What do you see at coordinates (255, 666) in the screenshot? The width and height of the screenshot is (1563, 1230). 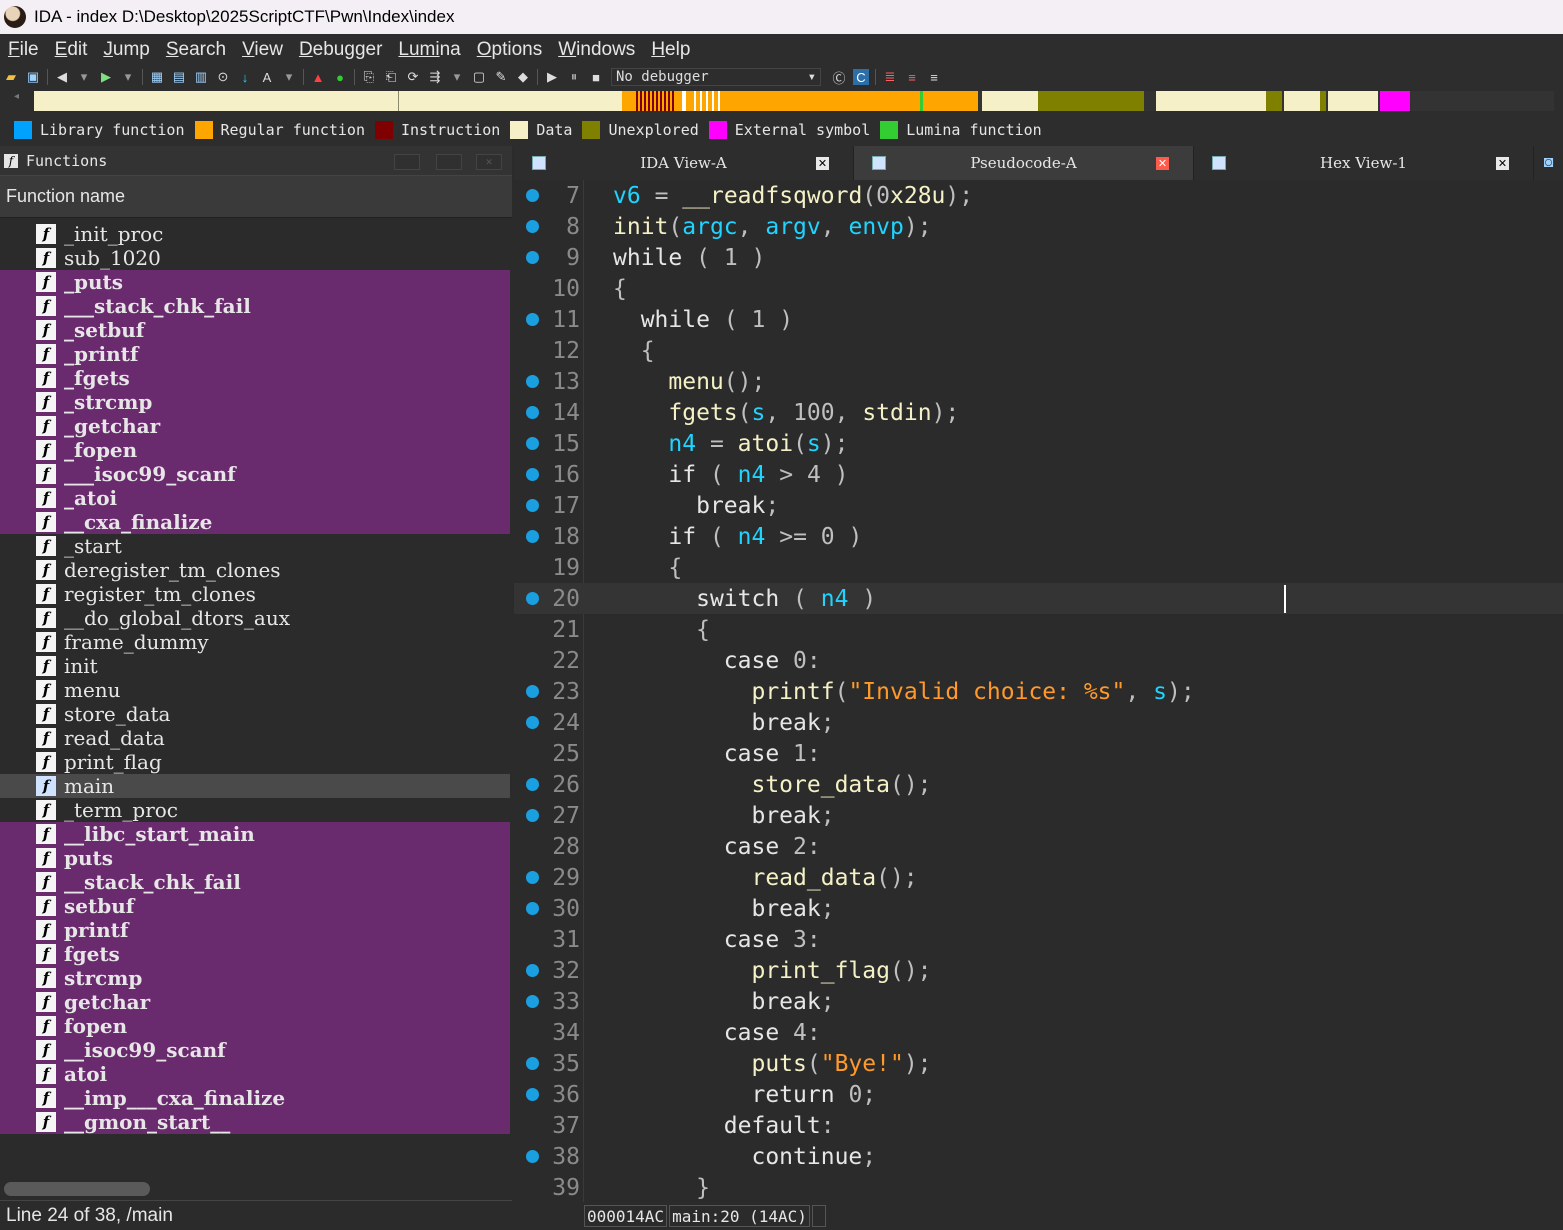 I see `function-row: f init` at bounding box center [255, 666].